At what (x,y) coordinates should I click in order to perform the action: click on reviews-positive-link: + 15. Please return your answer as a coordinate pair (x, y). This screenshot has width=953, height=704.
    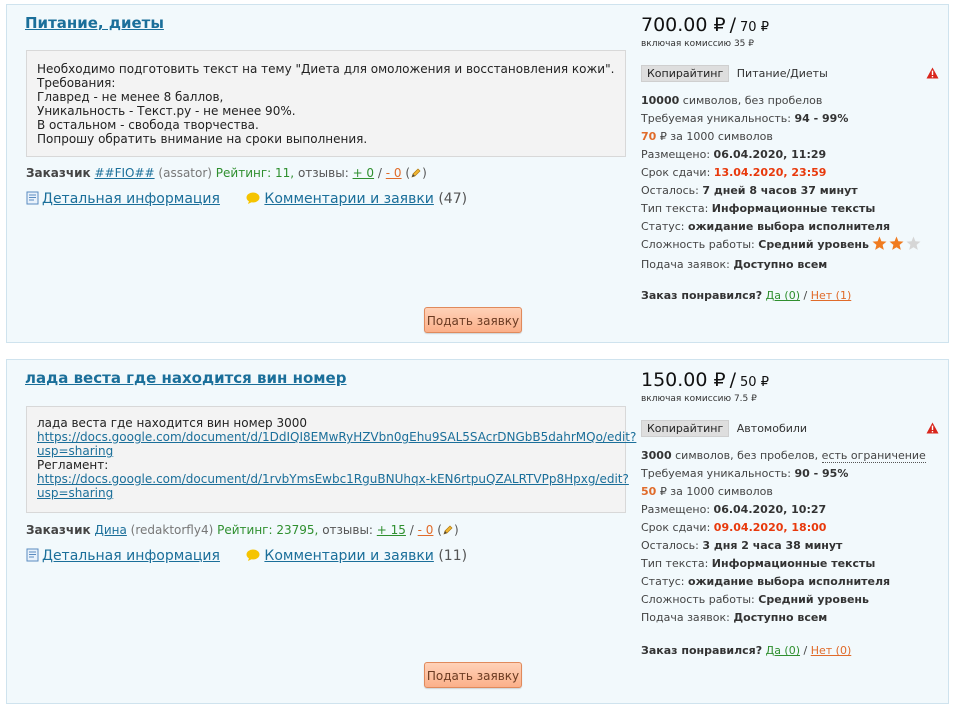
    Looking at the image, I should click on (391, 530).